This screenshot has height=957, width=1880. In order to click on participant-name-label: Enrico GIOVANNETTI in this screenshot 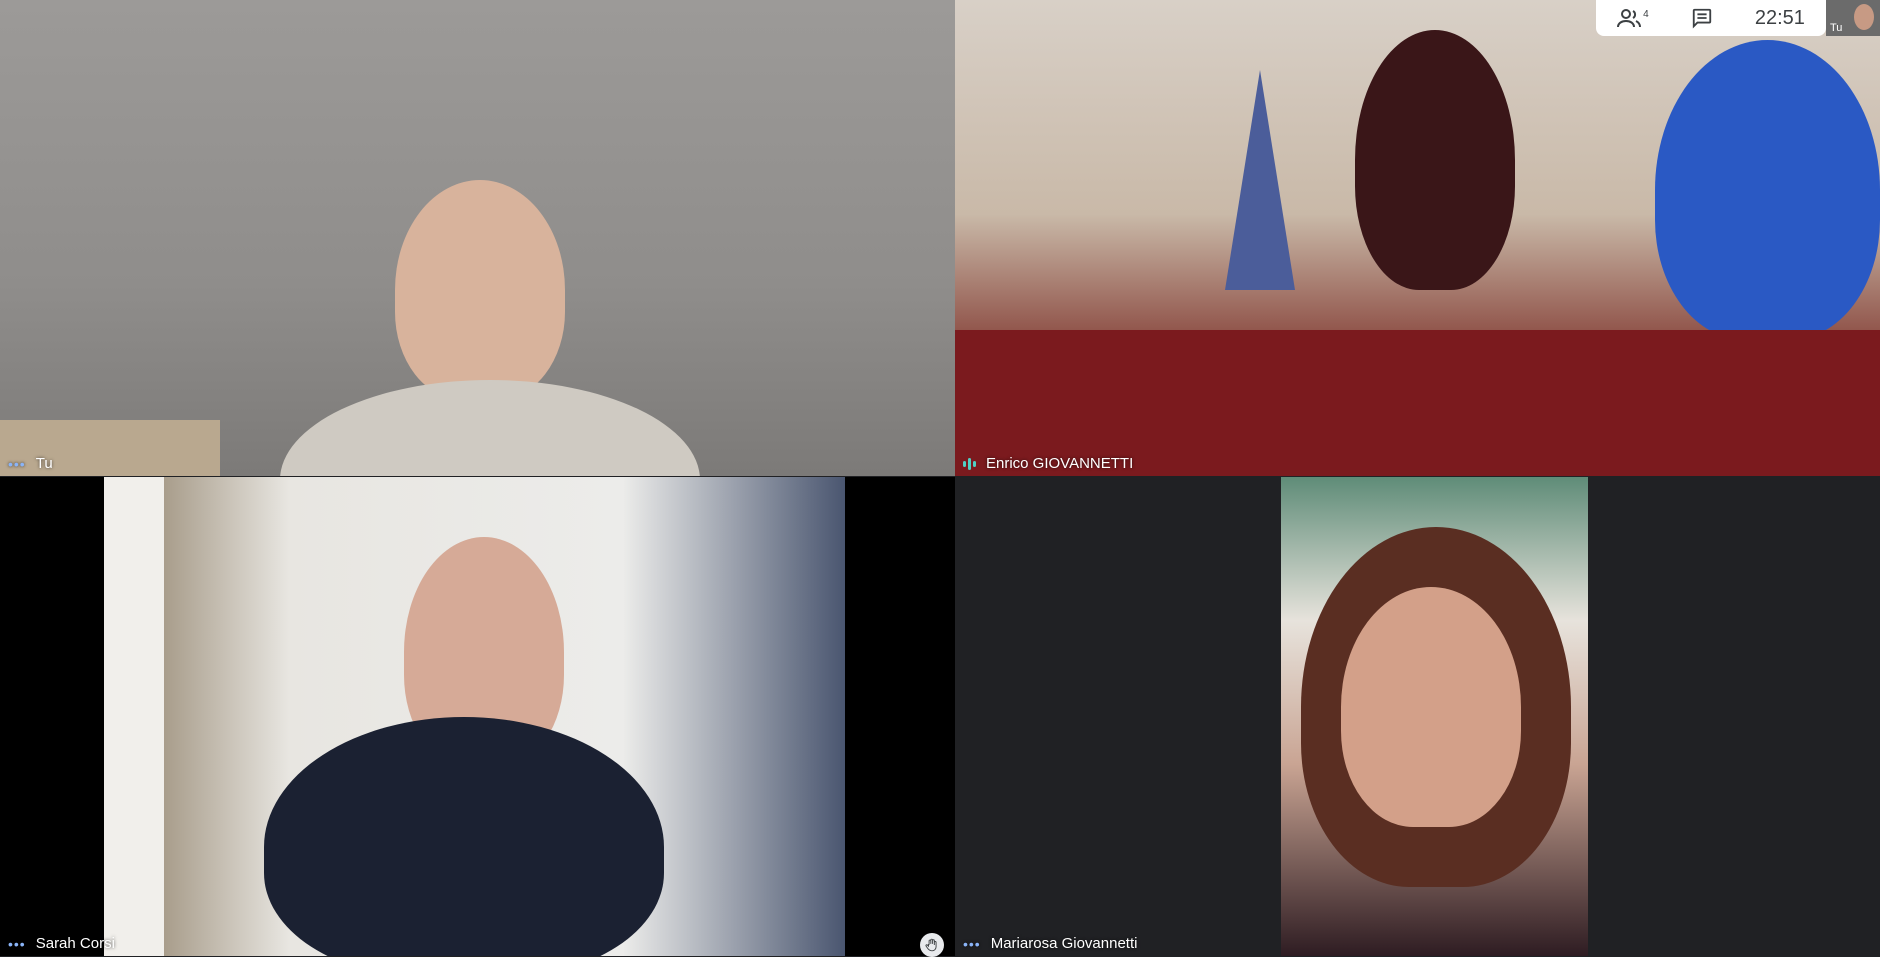, I will do `click(1048, 463)`.